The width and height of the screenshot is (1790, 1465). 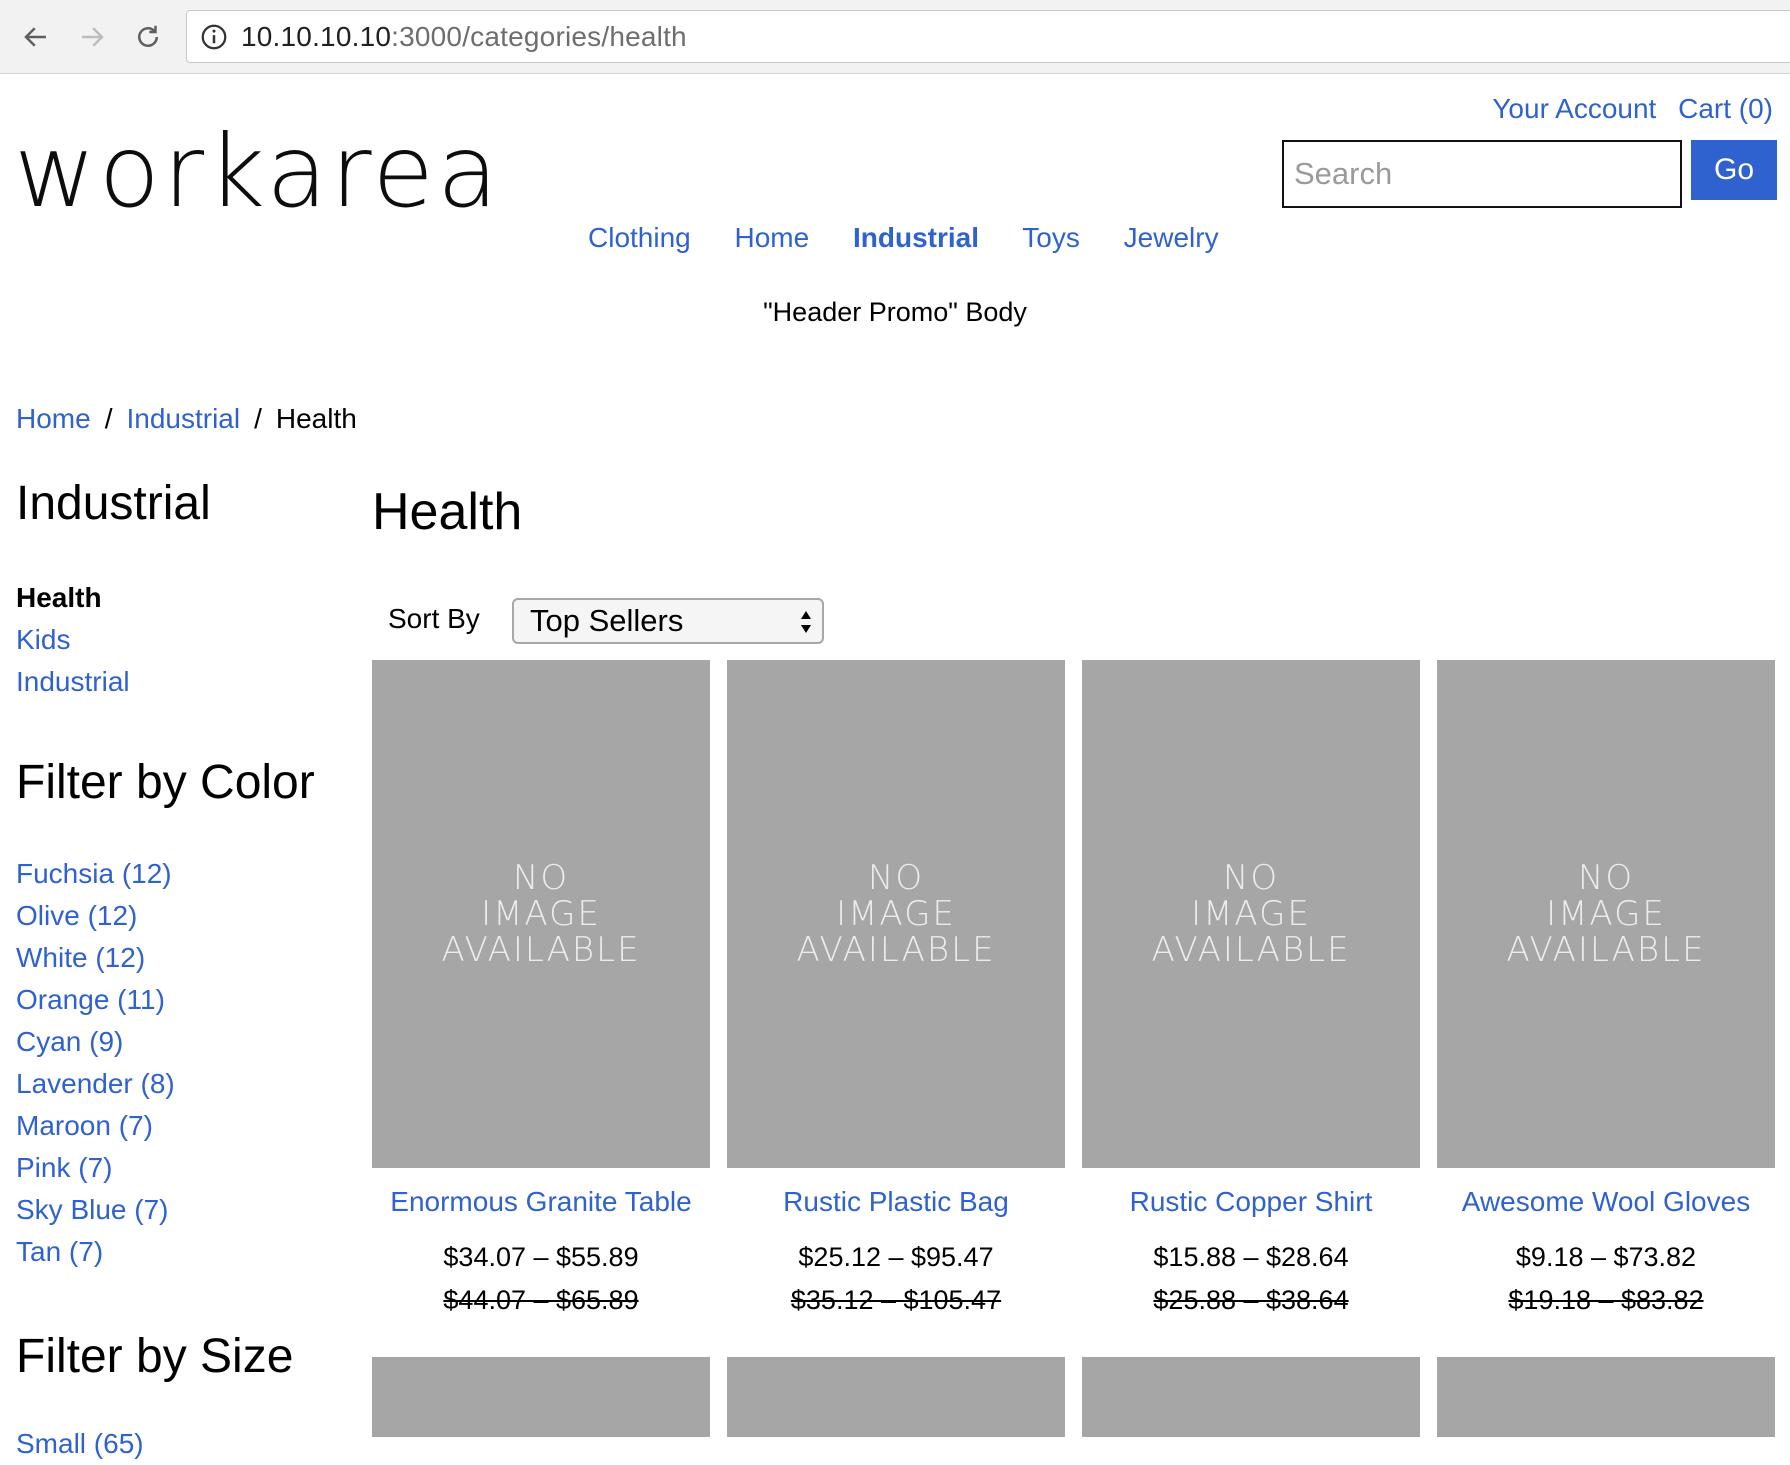 What do you see at coordinates (806, 622) in the screenshot?
I see `select-arrows-icon` at bounding box center [806, 622].